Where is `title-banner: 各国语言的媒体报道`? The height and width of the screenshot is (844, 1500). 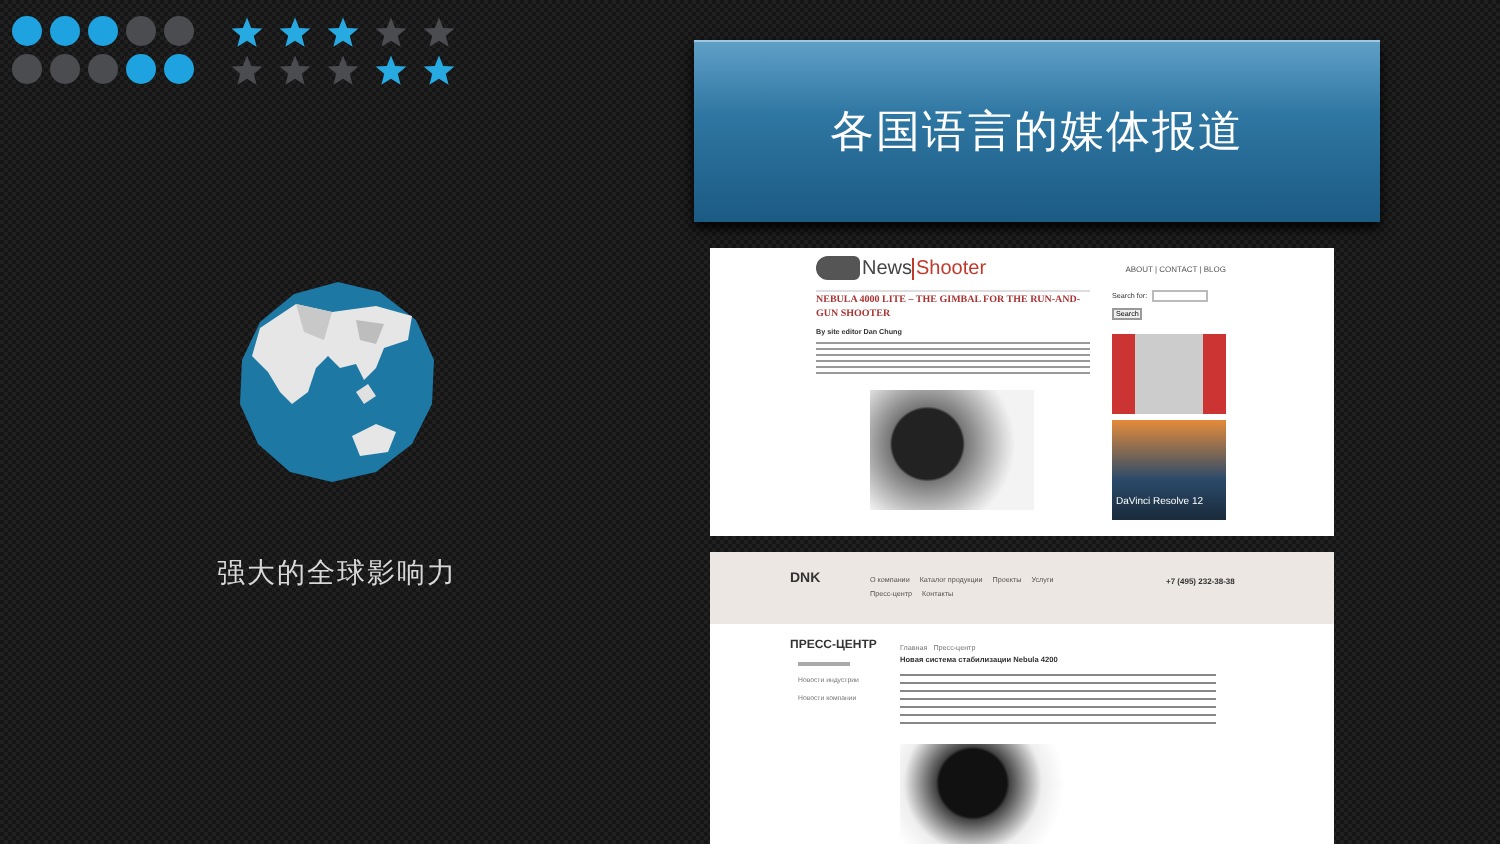
title-banner: 各国语言的媒体报道 is located at coordinates (1037, 131).